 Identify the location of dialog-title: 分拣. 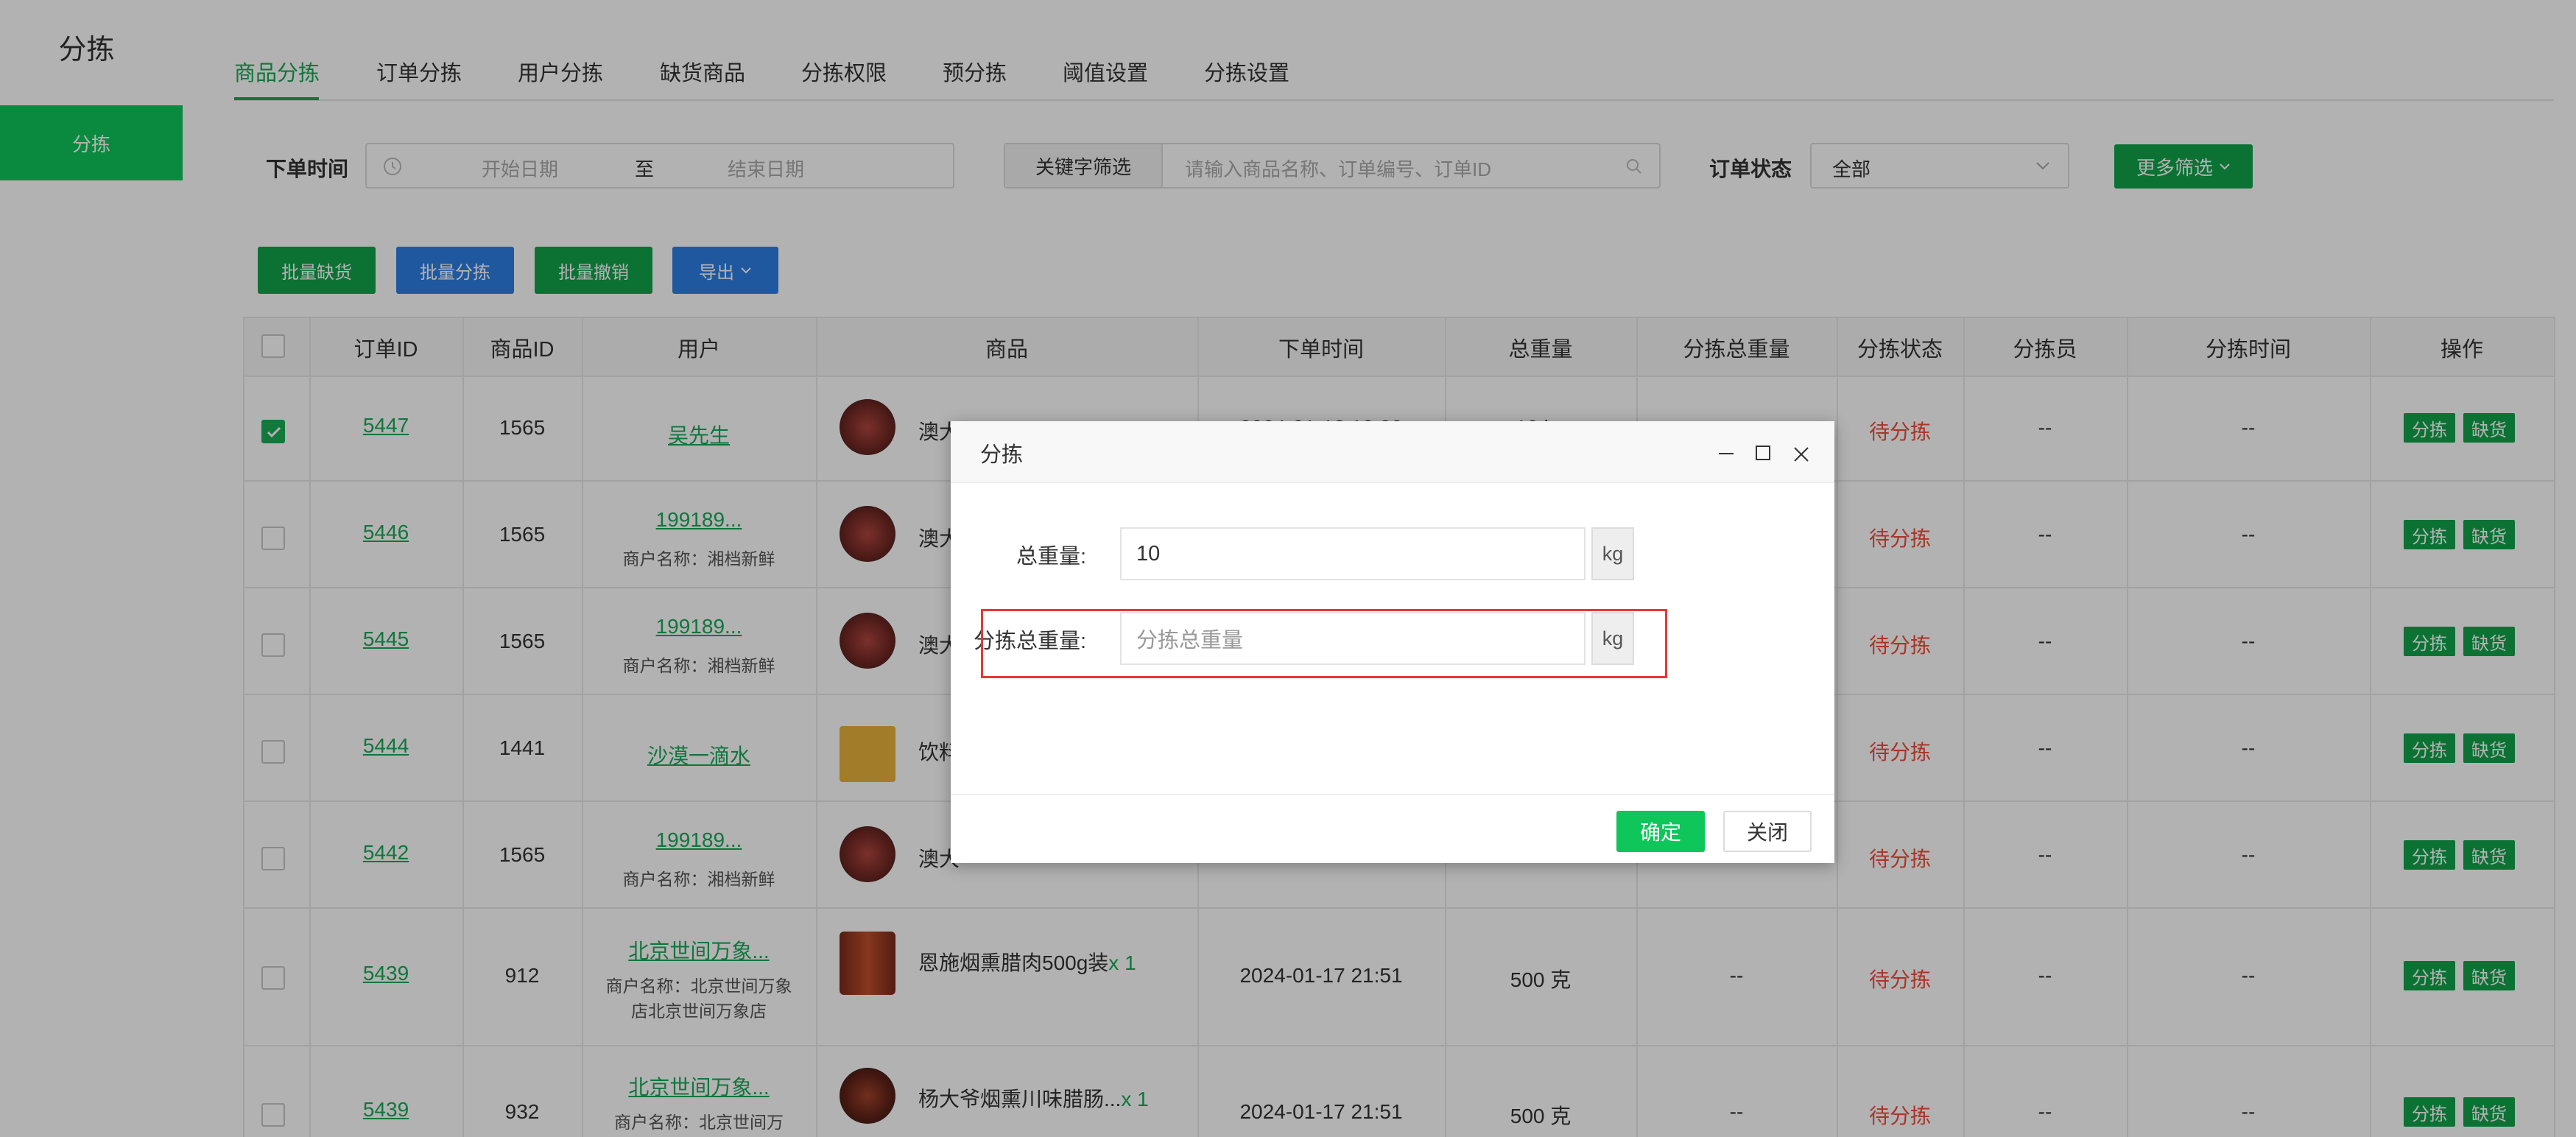
(1002, 455).